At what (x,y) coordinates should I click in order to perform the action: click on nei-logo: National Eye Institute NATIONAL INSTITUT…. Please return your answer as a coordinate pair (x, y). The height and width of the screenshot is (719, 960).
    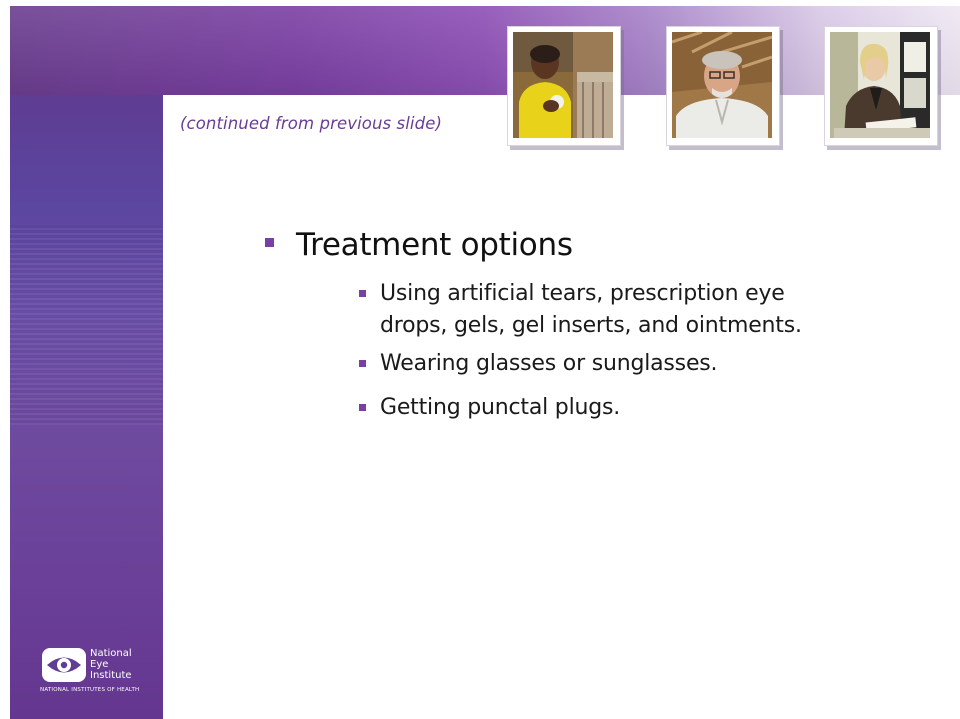
    Looking at the image, I should click on (93, 671).